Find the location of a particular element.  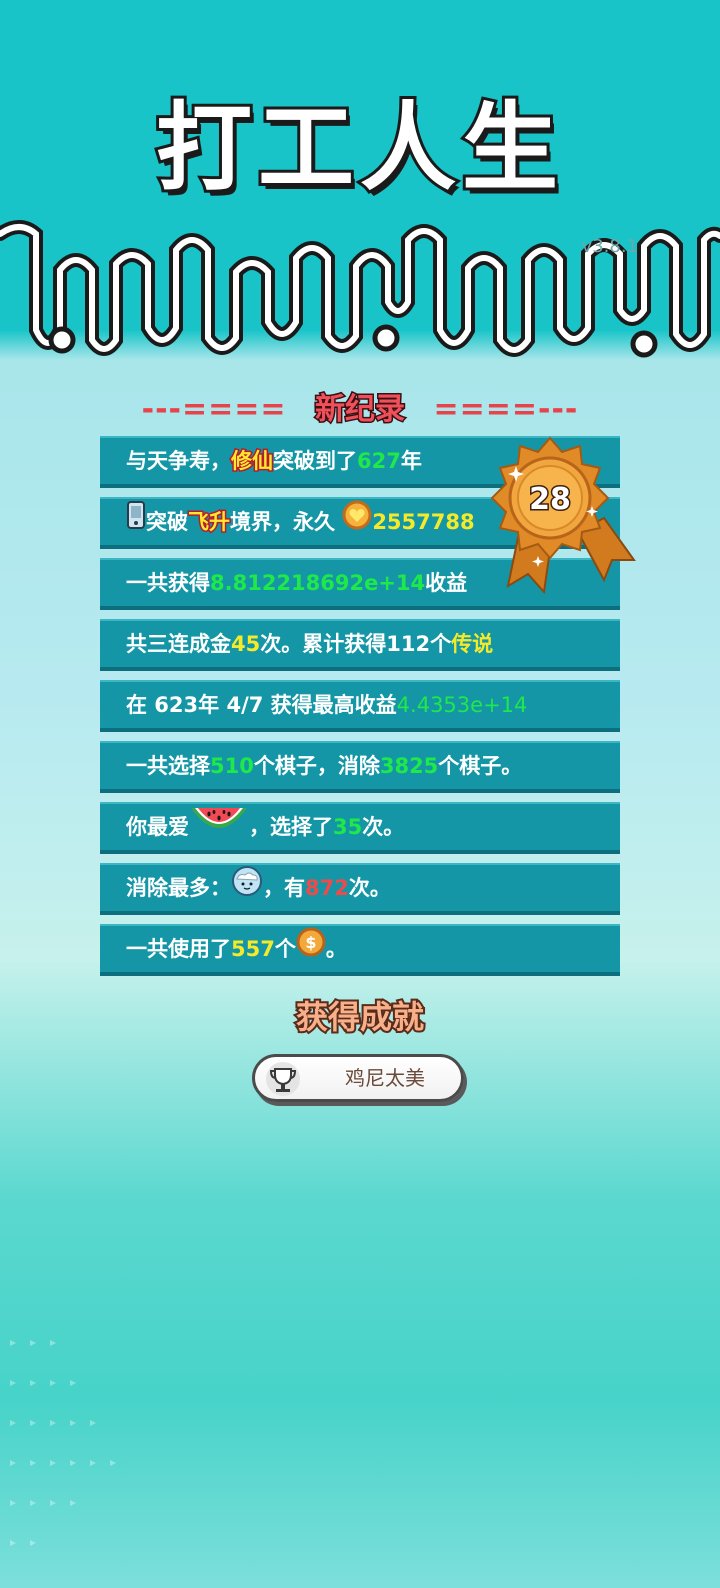

value-text: 45 is located at coordinates (246, 644).